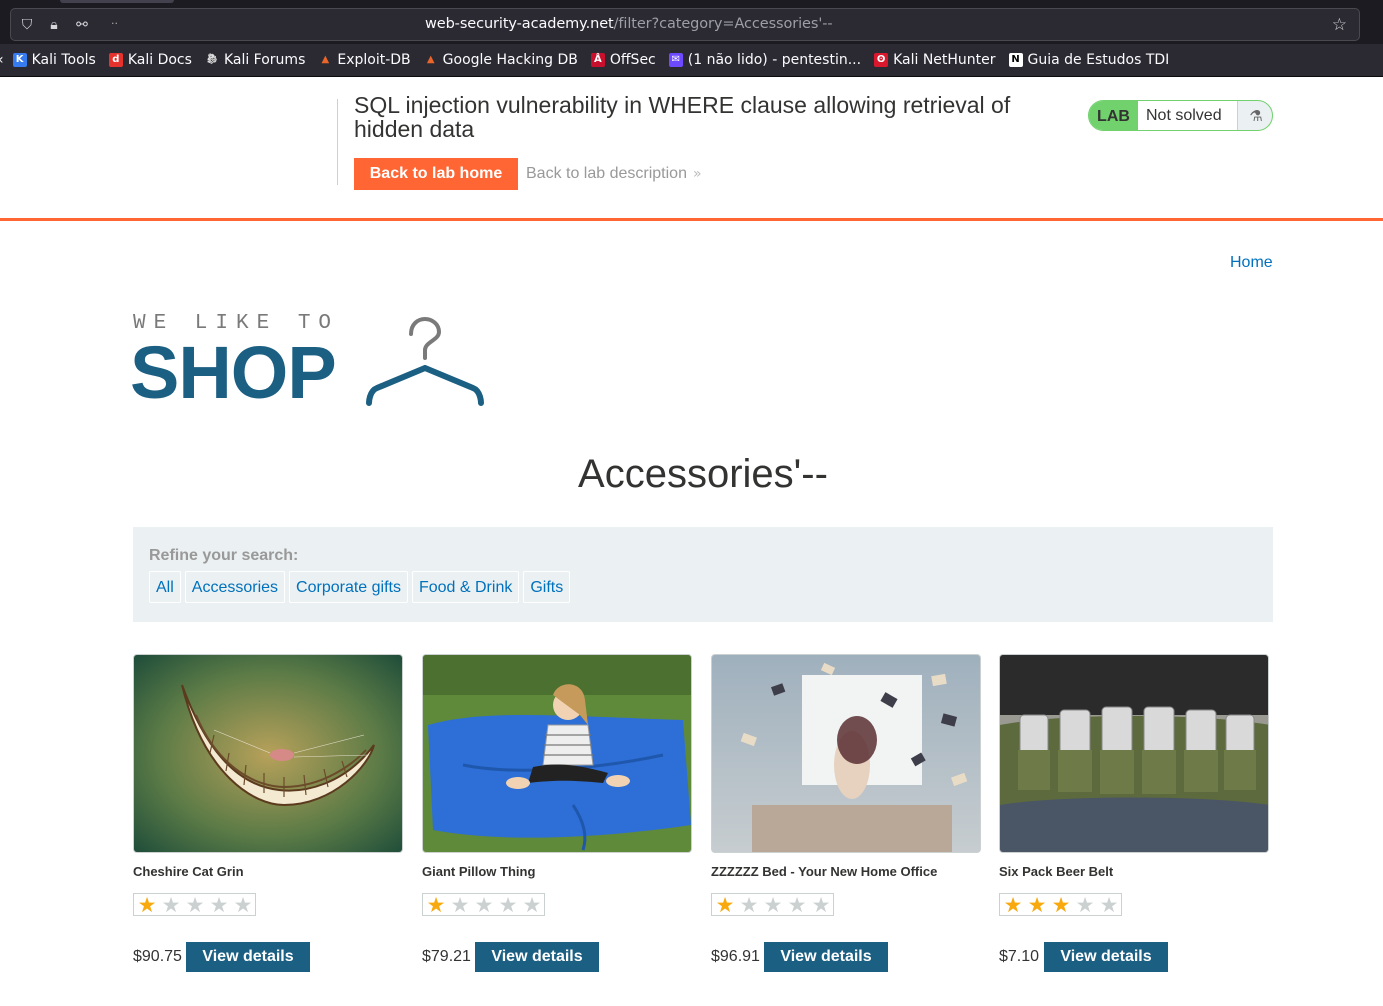 Image resolution: width=1383 pixels, height=1006 pixels. Describe the element at coordinates (235, 587) in the screenshot. I see `filter-accessories: Accessories` at that location.